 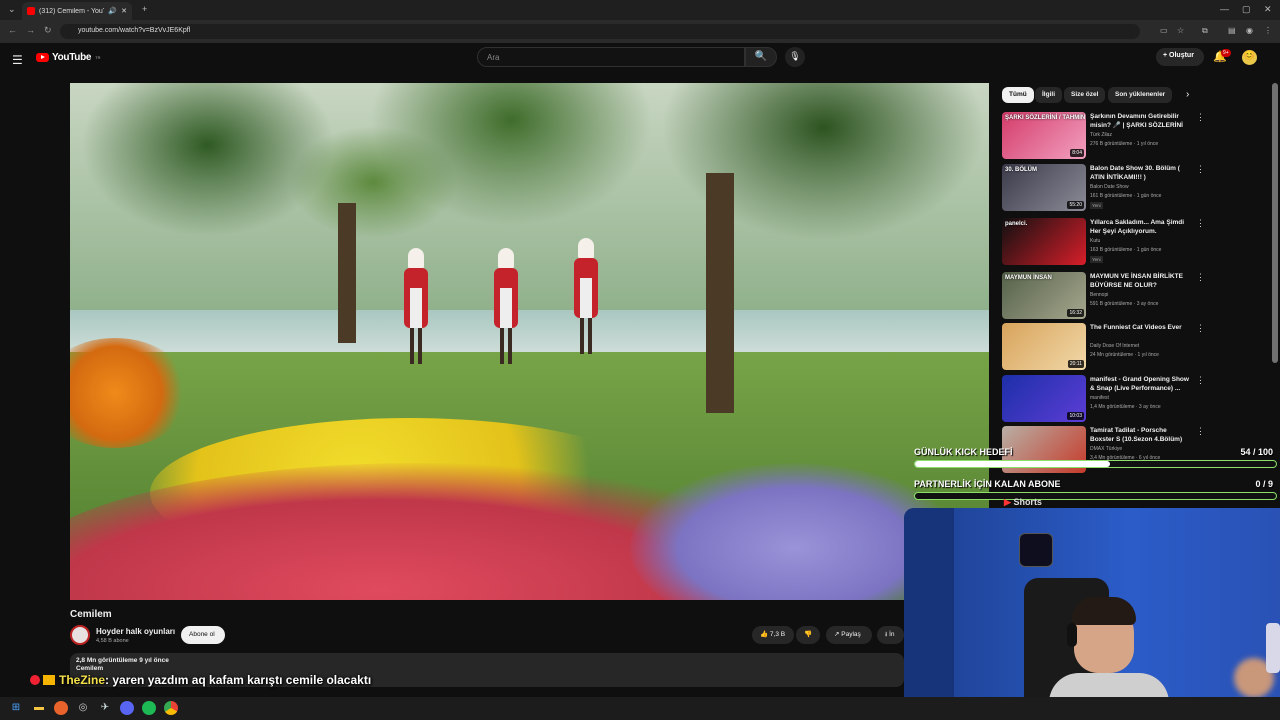 What do you see at coordinates (12, 9) in the screenshot?
I see `tab-list-icon: ⌄` at bounding box center [12, 9].